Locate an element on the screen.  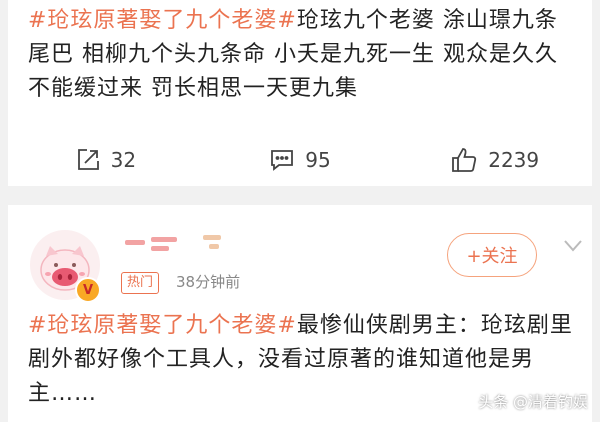
hot-badge: 热门 is located at coordinates (140, 283).